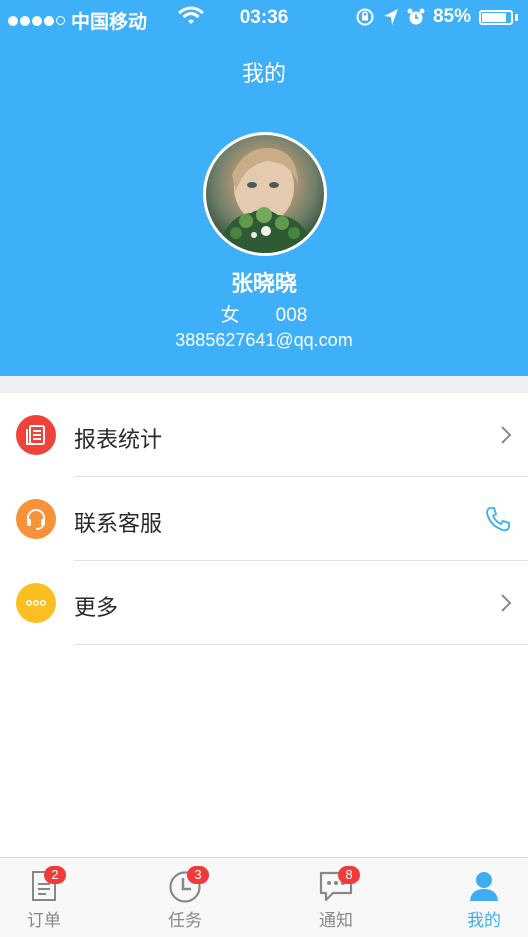  I want to click on menu-item-more: 更多, so click(264, 603).